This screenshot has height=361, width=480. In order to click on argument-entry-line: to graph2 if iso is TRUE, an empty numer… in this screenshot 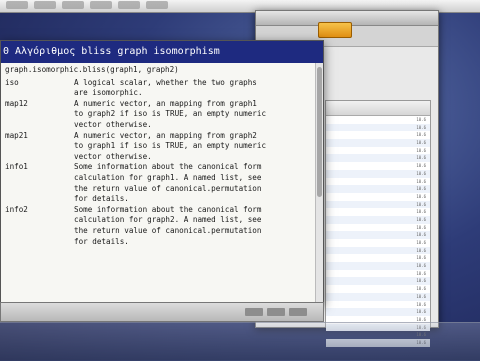, I will do `click(164, 114)`.